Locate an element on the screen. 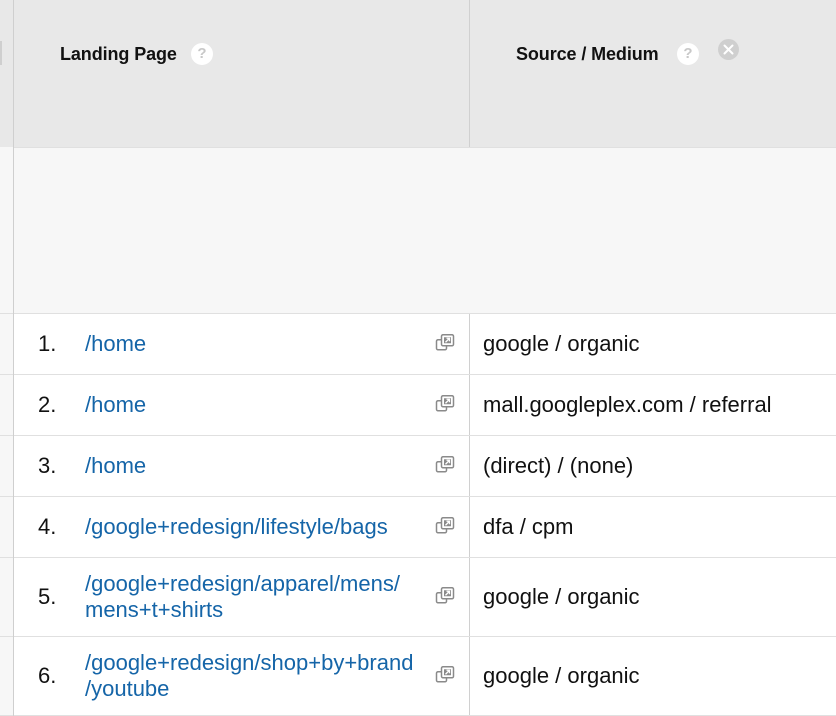 Image resolution: width=836 pixels, height=716 pixels. left-strip-marker is located at coordinates (1, 53).